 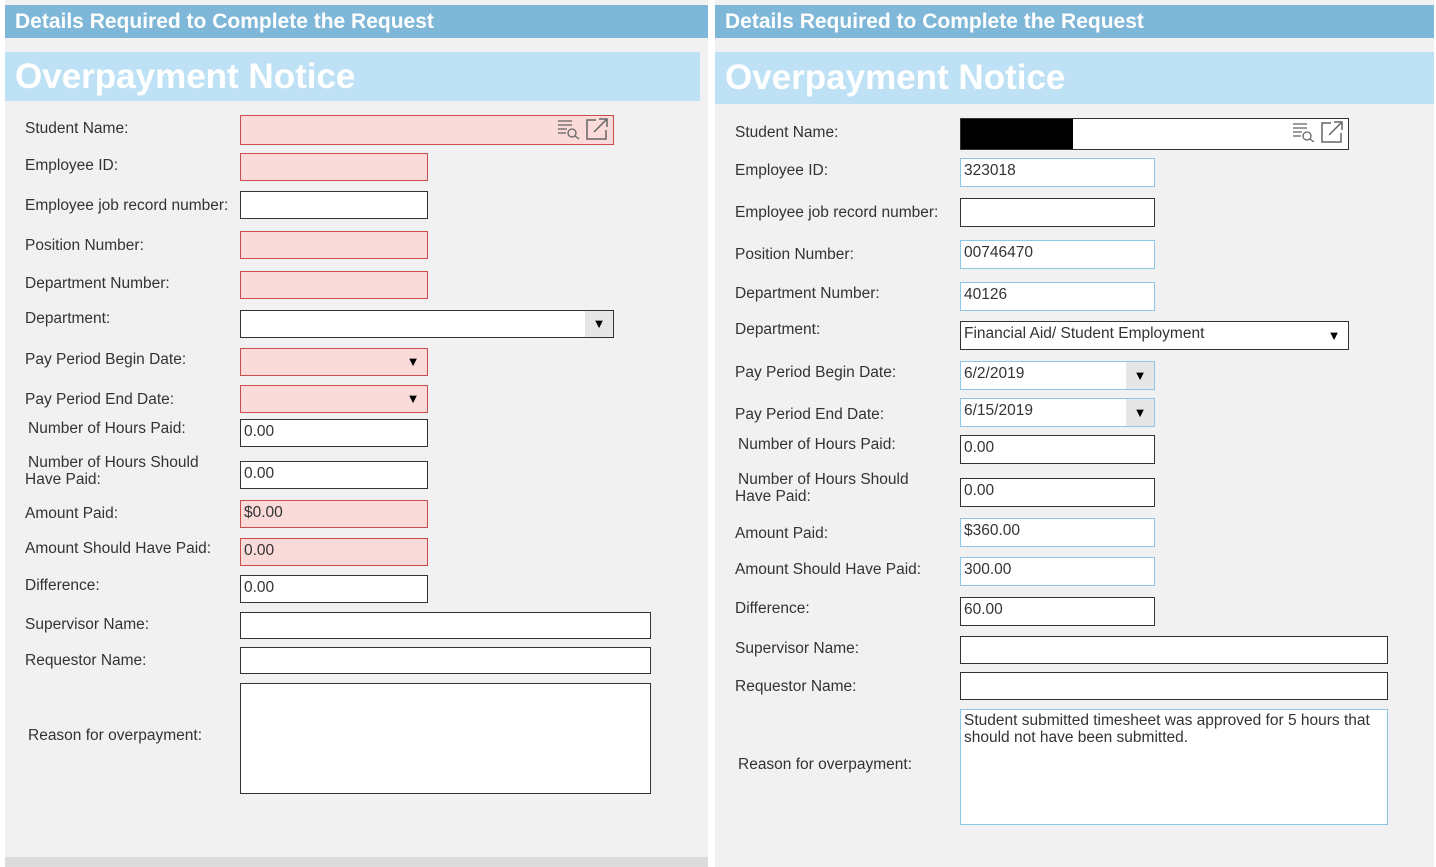 I want to click on position-number-field, so click(x=334, y=245).